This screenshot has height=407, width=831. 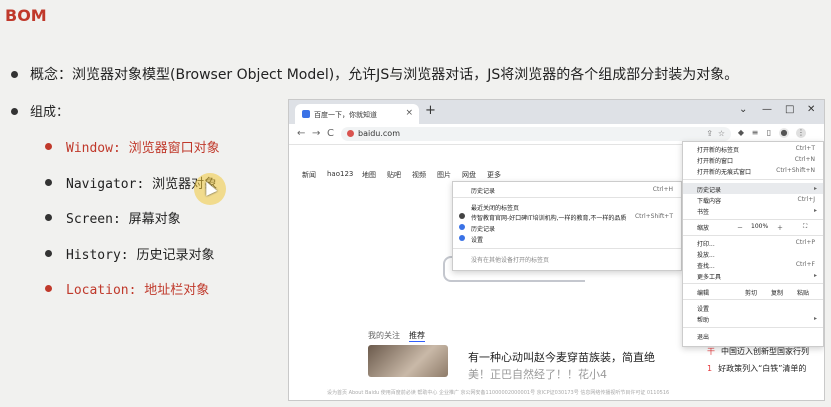 I want to click on nav-link: 新闻, so click(x=309, y=175).